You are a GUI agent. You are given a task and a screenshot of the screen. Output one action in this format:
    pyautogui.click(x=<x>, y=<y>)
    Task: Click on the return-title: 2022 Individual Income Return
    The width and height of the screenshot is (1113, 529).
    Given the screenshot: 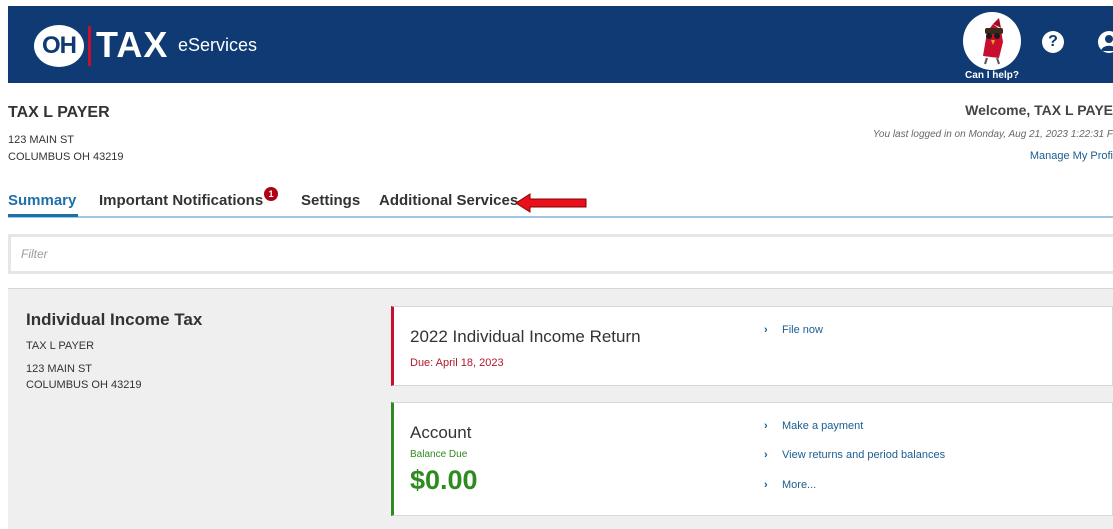 What is the action you would take?
    pyautogui.click(x=525, y=336)
    